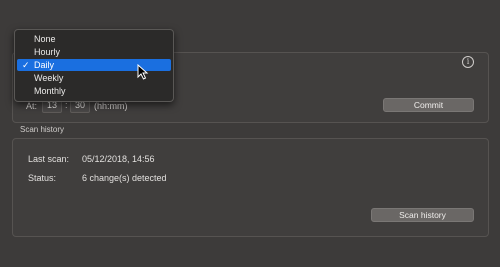 This screenshot has height=267, width=500. What do you see at coordinates (111, 106) in the screenshot?
I see `time-format-hint: (hh:mm)` at bounding box center [111, 106].